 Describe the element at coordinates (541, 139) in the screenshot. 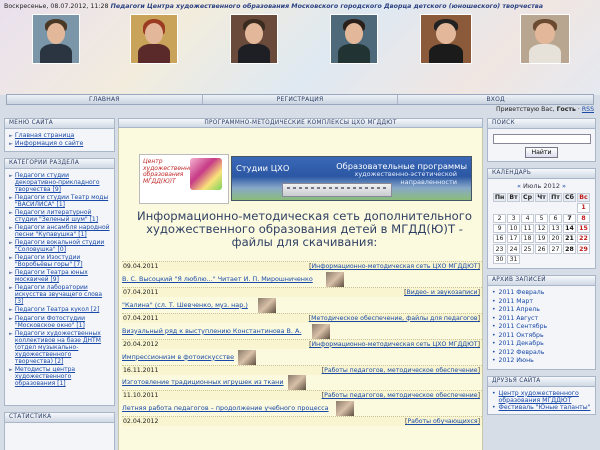

I see `search-input` at that location.